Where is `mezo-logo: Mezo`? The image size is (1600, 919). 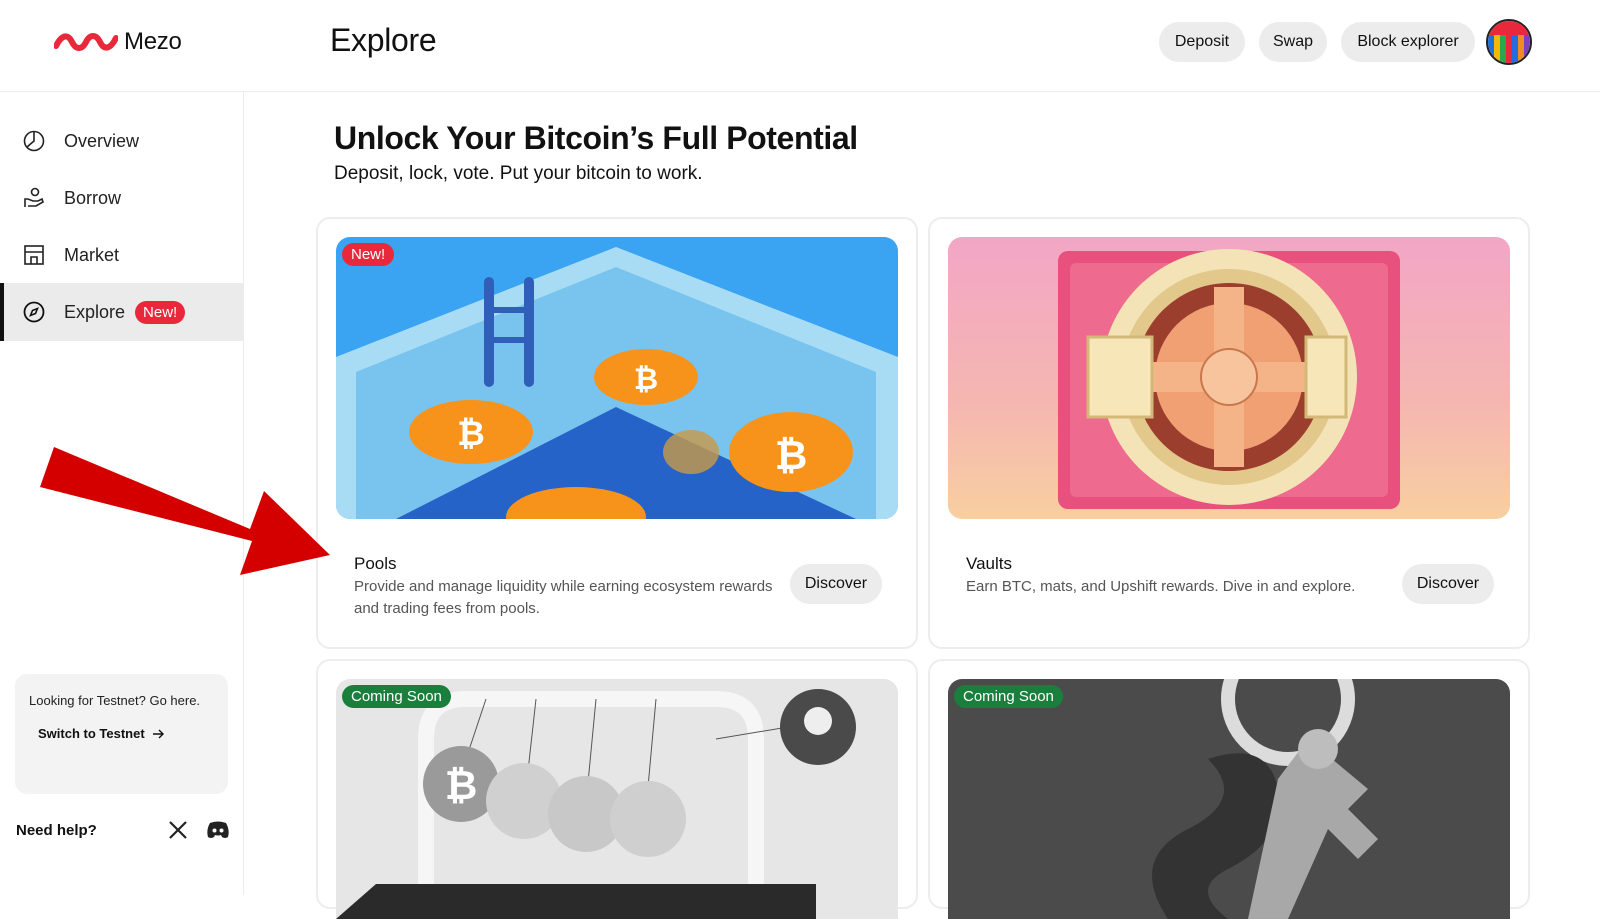
mezo-logo: Mezo is located at coordinates (118, 42).